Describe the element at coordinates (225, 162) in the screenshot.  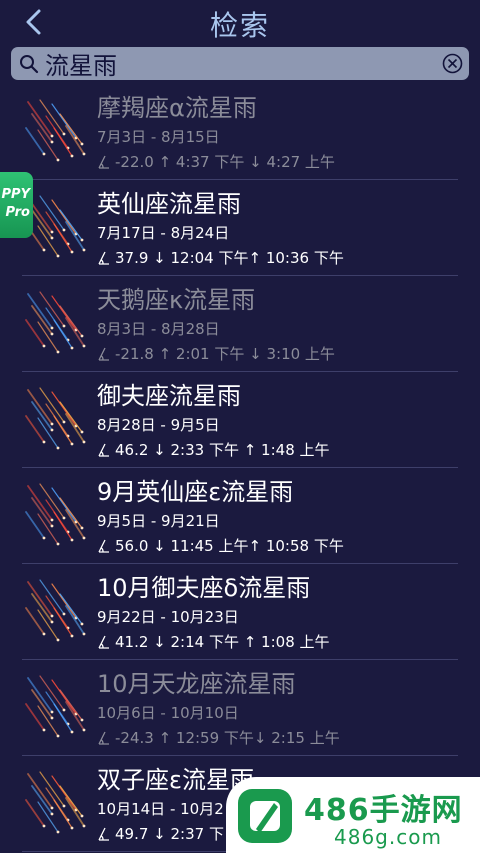
I see `shower-stats-text: -22.0 ↑ 4:37 下午 ↓ 4:27 上午` at that location.